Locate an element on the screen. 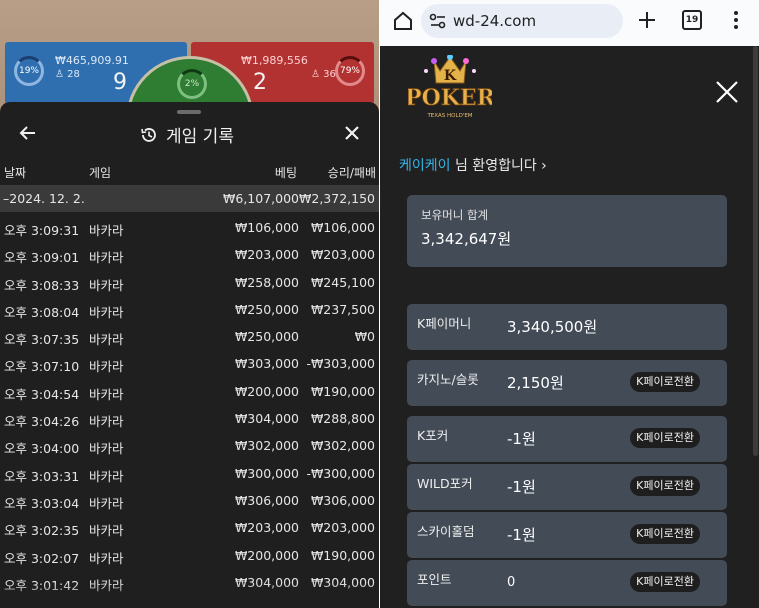 The height and width of the screenshot is (608, 759). table-row: 오후 3:04:00 바카라 ₩302,000 ₩302,000 is located at coordinates (189, 446).